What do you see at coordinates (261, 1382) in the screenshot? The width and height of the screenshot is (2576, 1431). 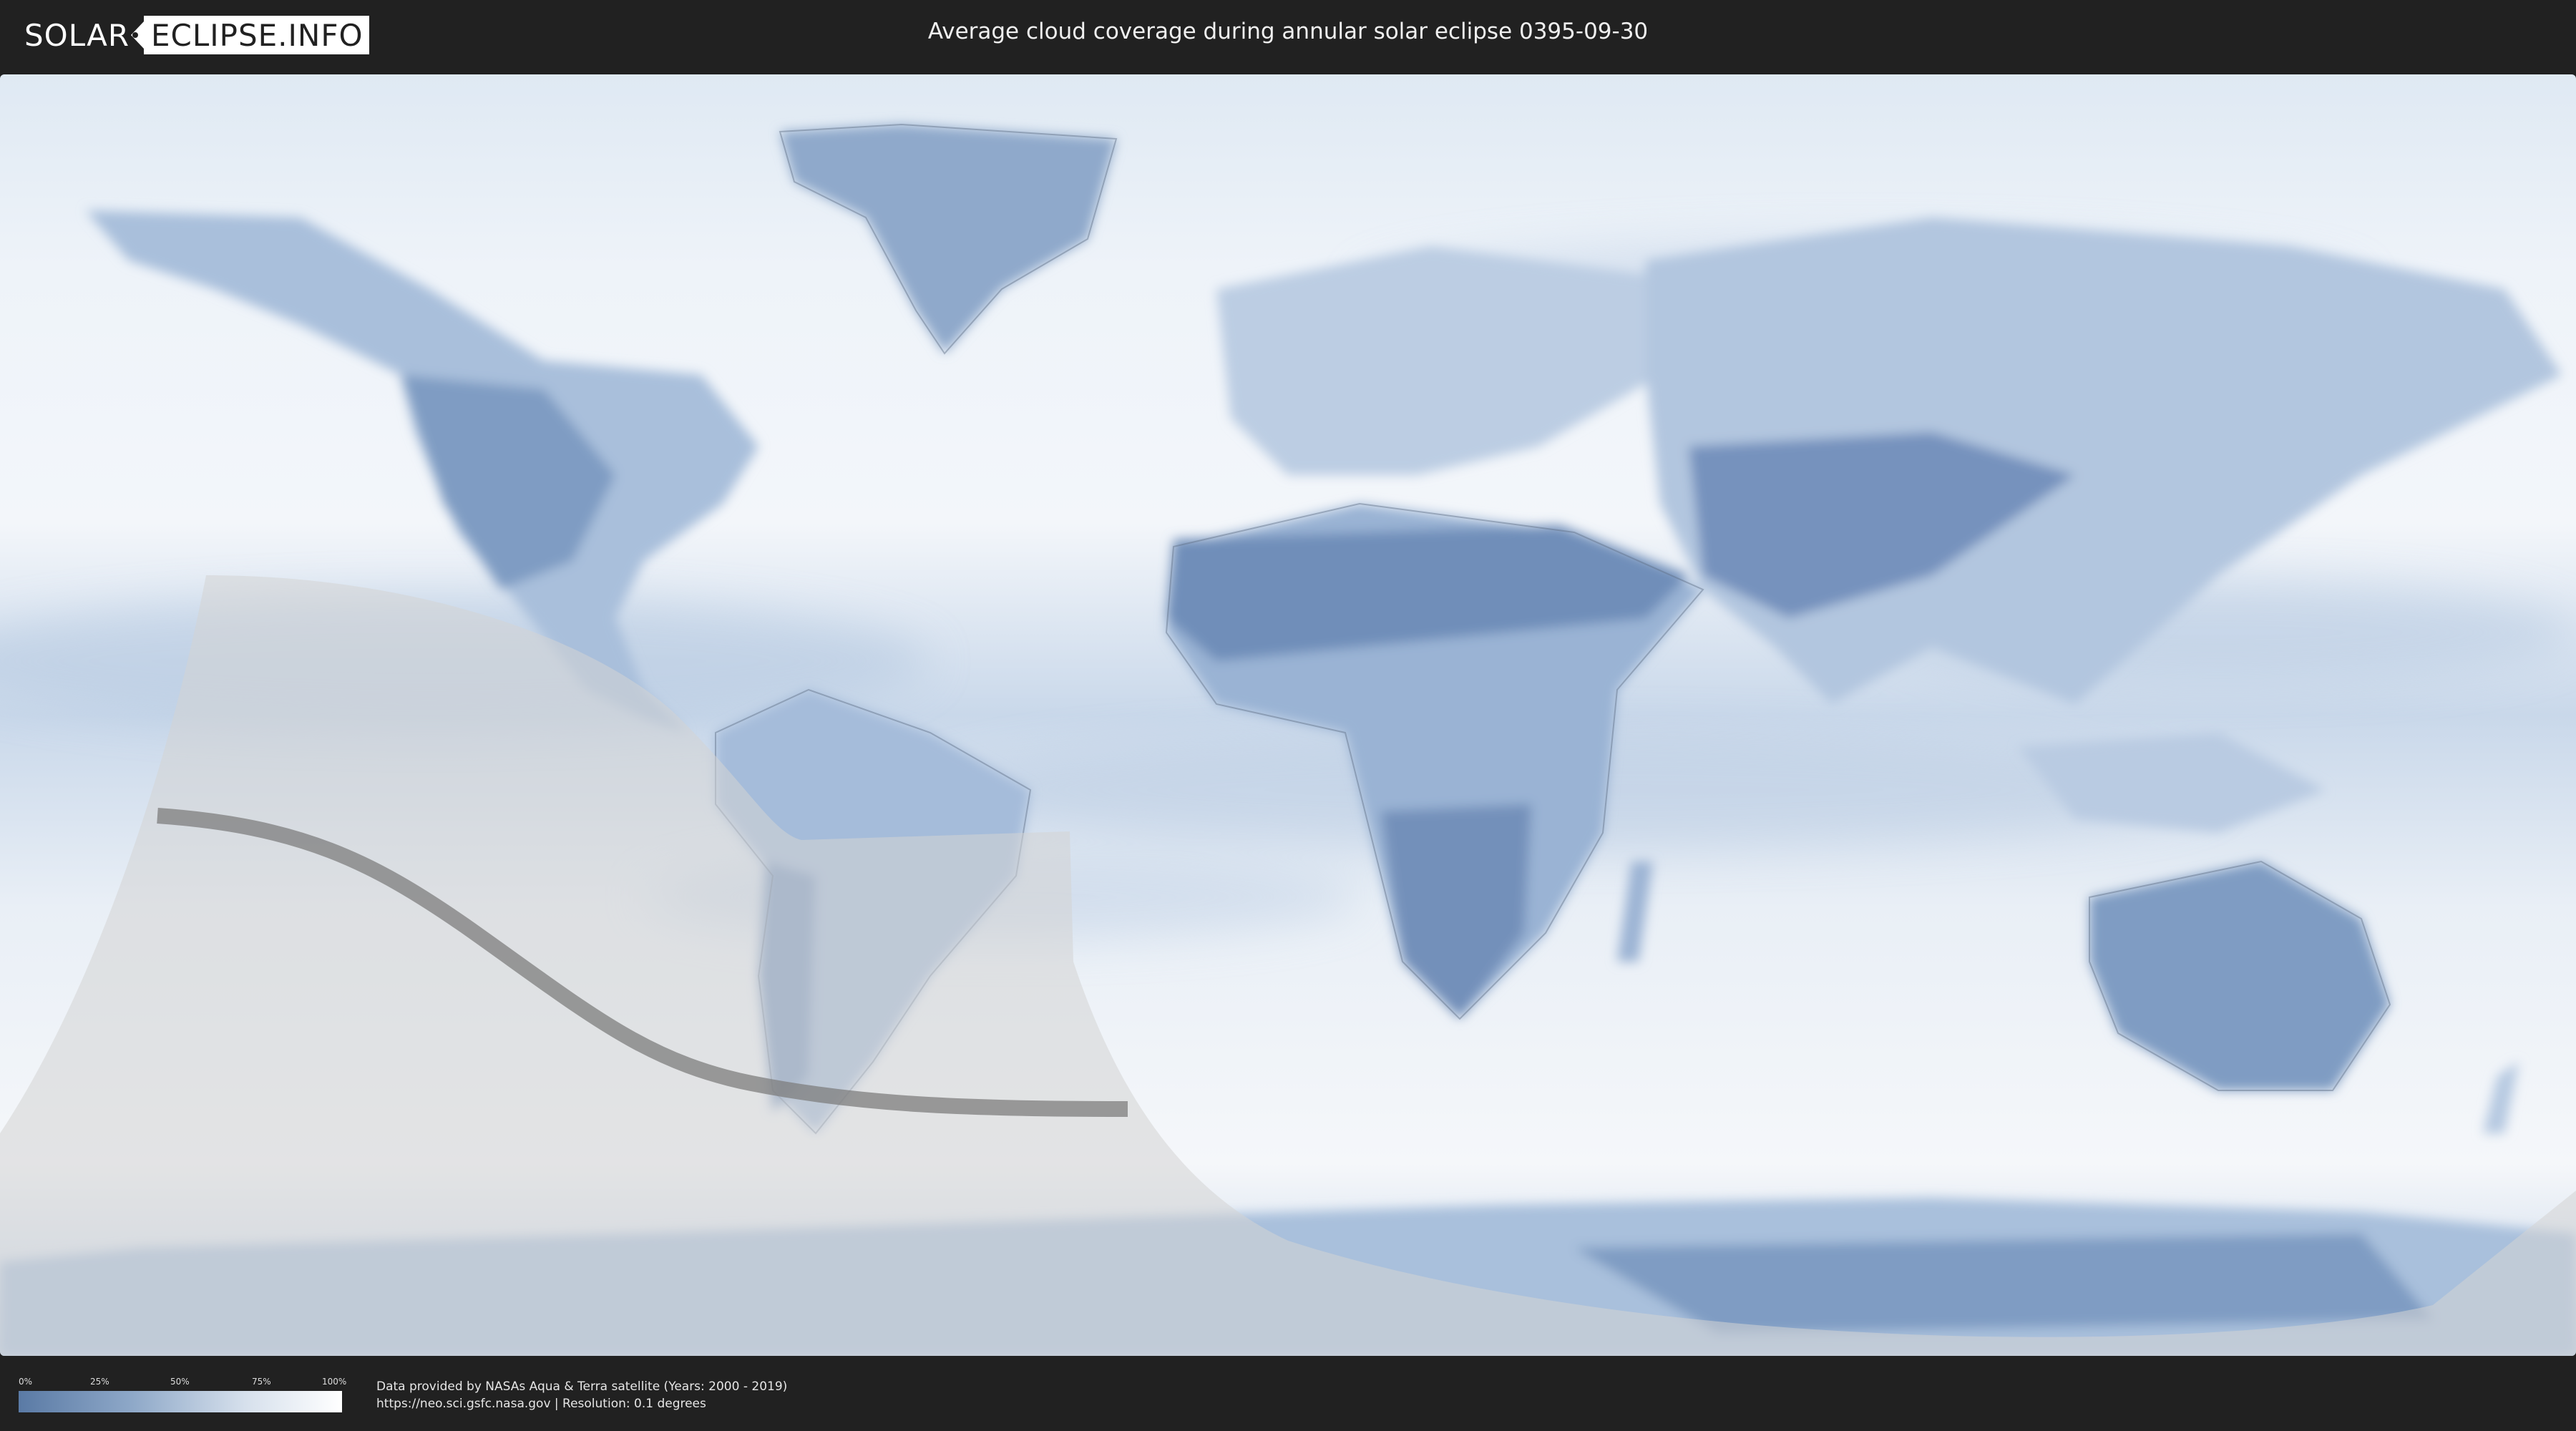 I see `legend-tick-75: 75%` at bounding box center [261, 1382].